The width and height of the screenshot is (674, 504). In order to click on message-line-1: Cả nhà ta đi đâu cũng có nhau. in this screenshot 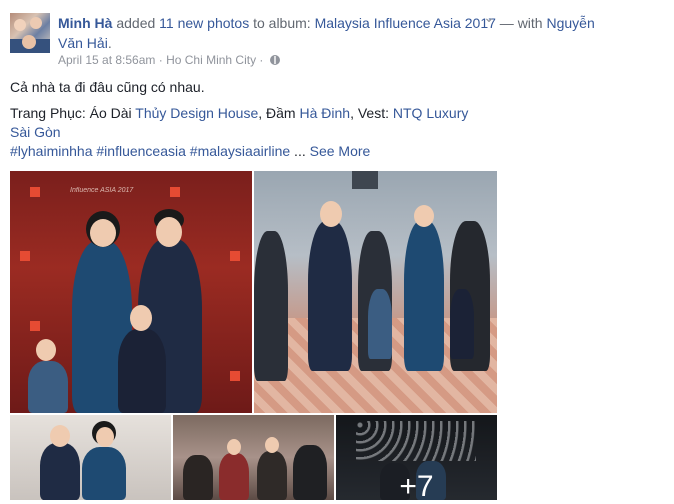, I will do `click(107, 87)`.